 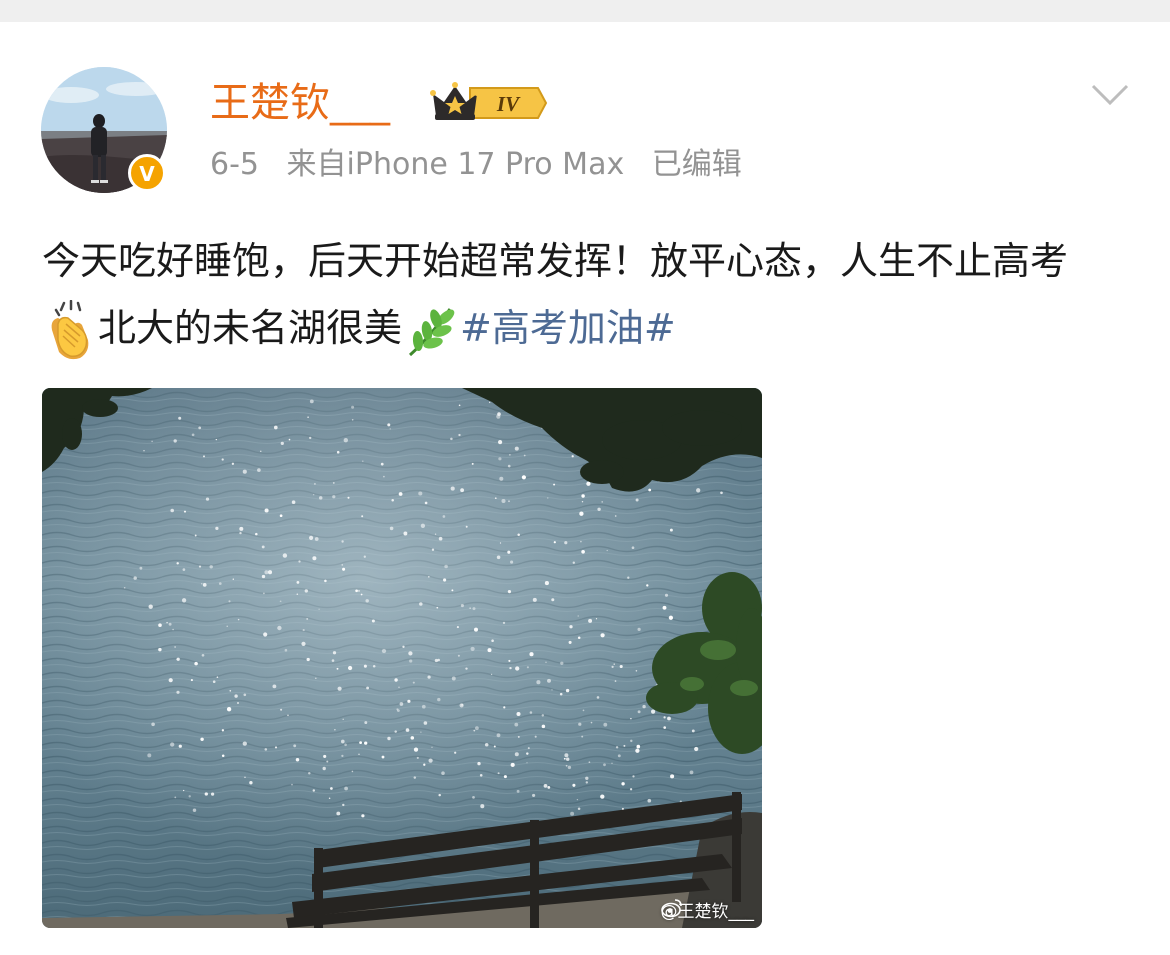 What do you see at coordinates (671, 908) in the screenshot?
I see `weibo-logo-icon` at bounding box center [671, 908].